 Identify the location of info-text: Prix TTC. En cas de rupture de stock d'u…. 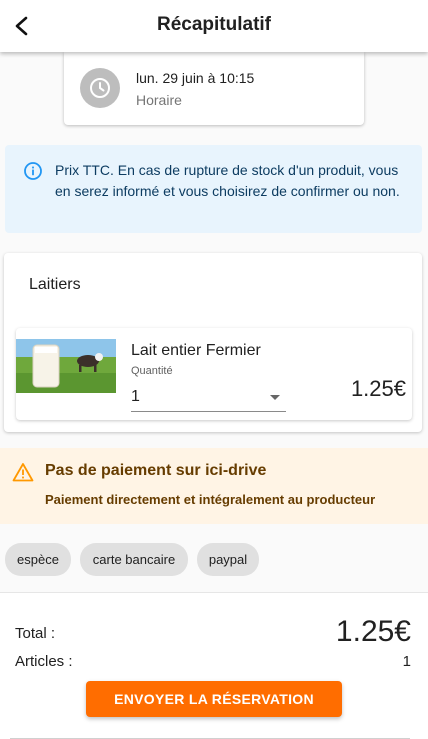
(227, 180).